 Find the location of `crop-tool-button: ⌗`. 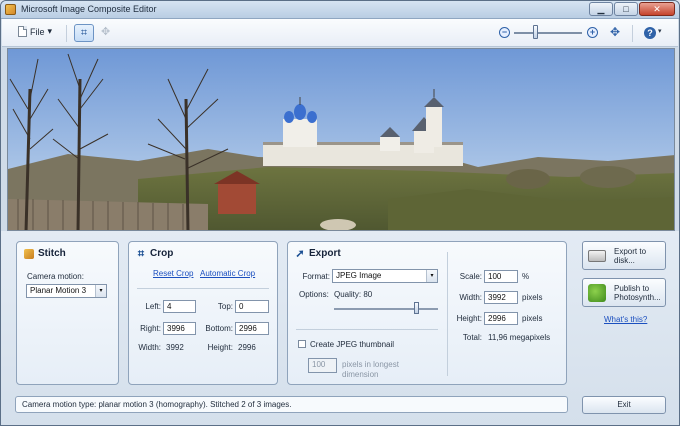

crop-tool-button: ⌗ is located at coordinates (84, 33).